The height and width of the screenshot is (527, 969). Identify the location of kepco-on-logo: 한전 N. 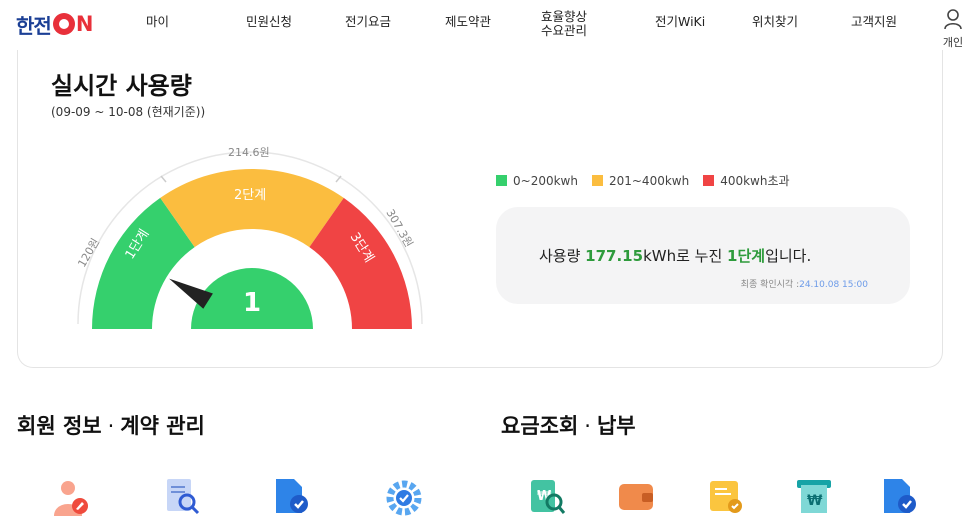
(54, 25).